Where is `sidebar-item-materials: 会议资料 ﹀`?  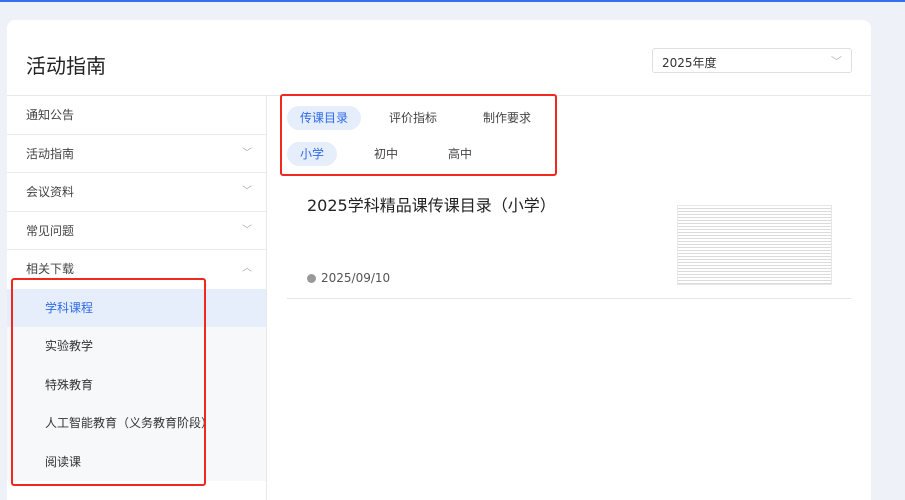 sidebar-item-materials: 会议资料 ﹀ is located at coordinates (136, 192).